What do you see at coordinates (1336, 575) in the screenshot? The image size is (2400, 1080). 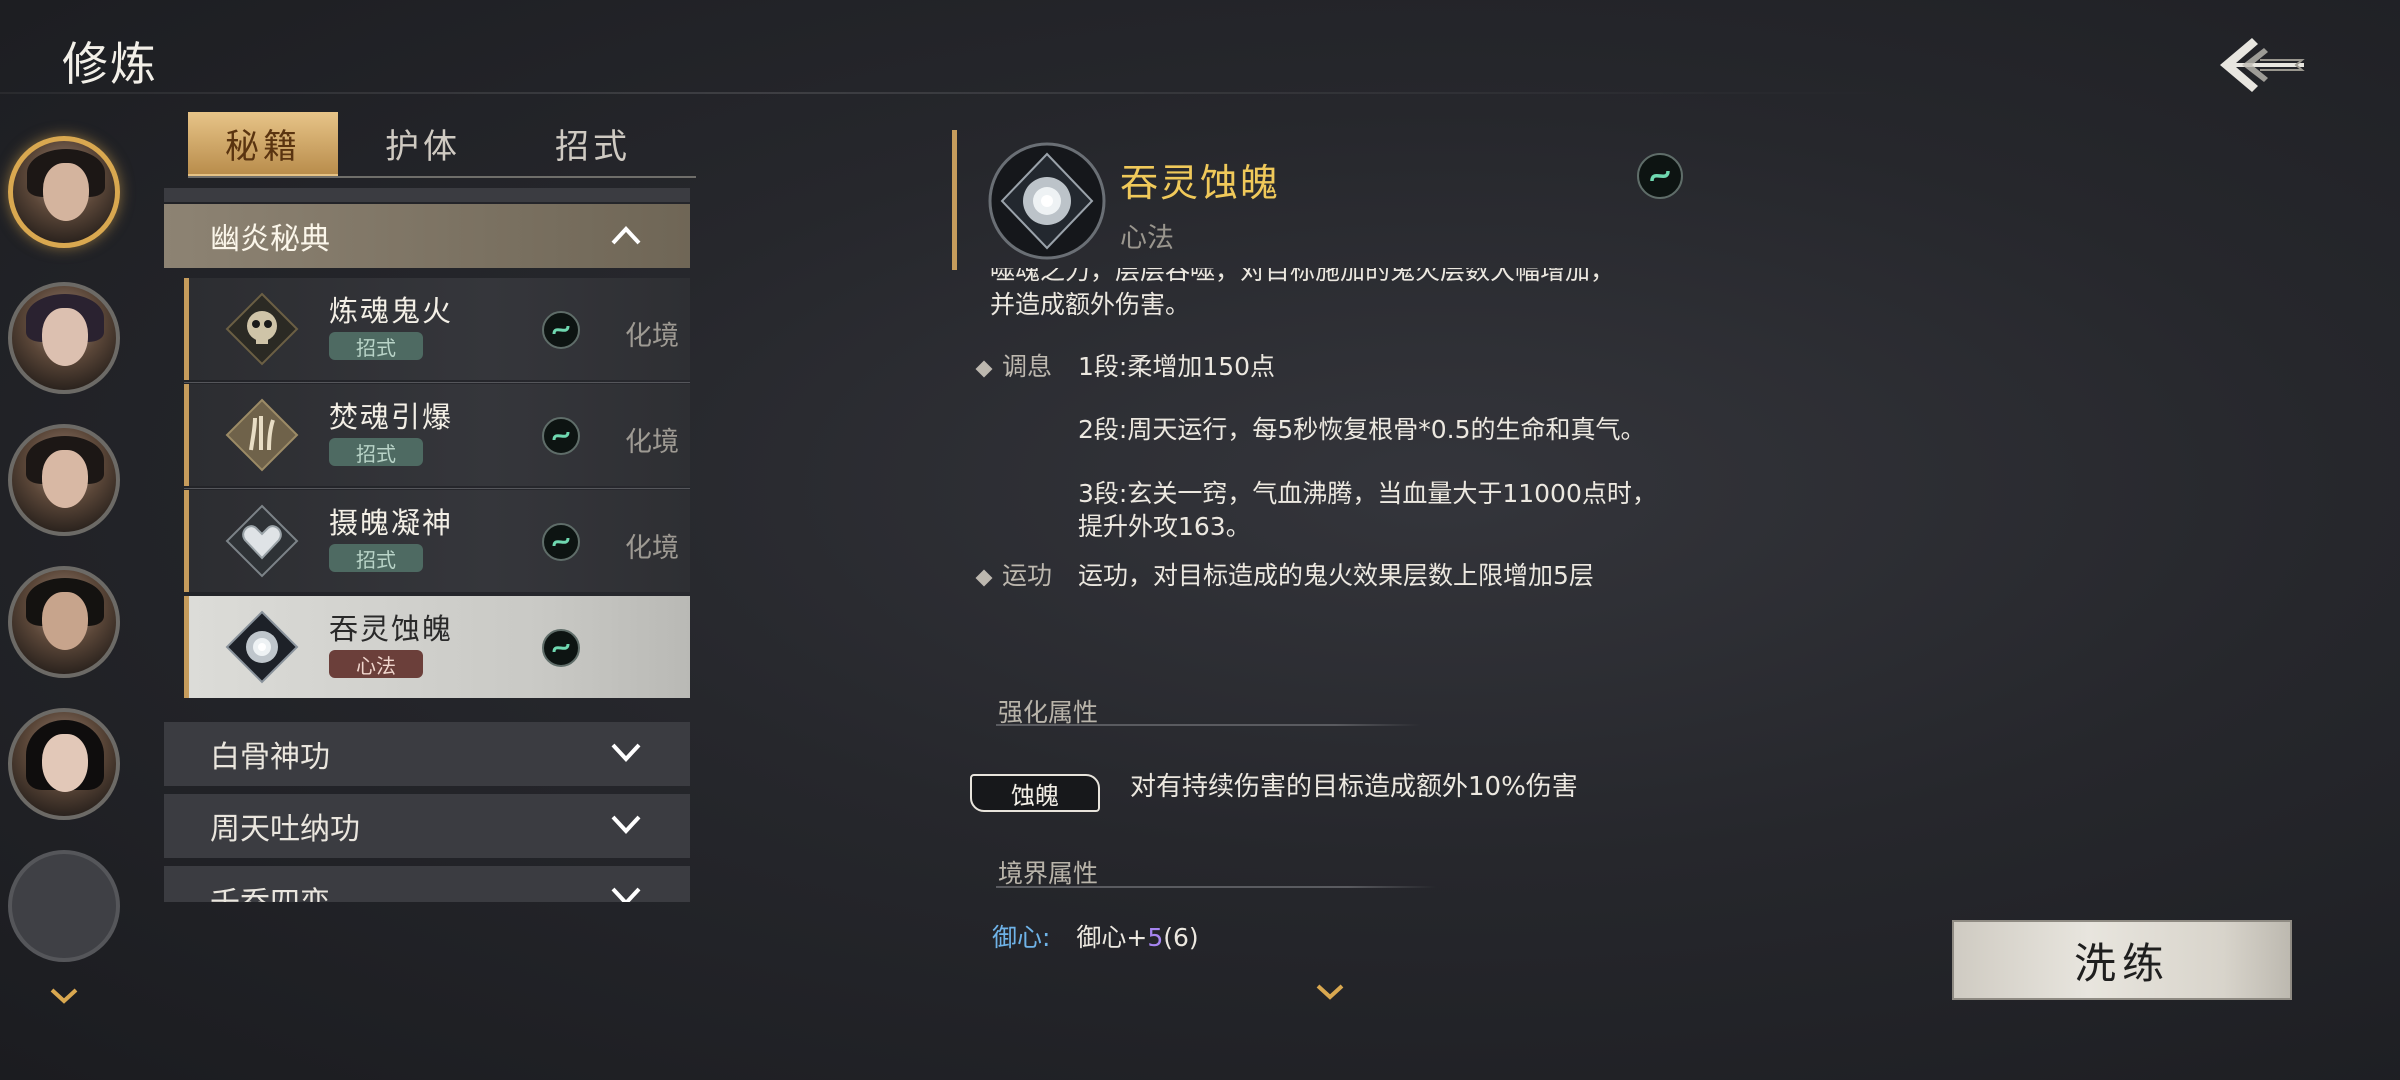 I see `yungong-text: 运功，对目标造成的鬼火效果层数上限增加5层` at bounding box center [1336, 575].